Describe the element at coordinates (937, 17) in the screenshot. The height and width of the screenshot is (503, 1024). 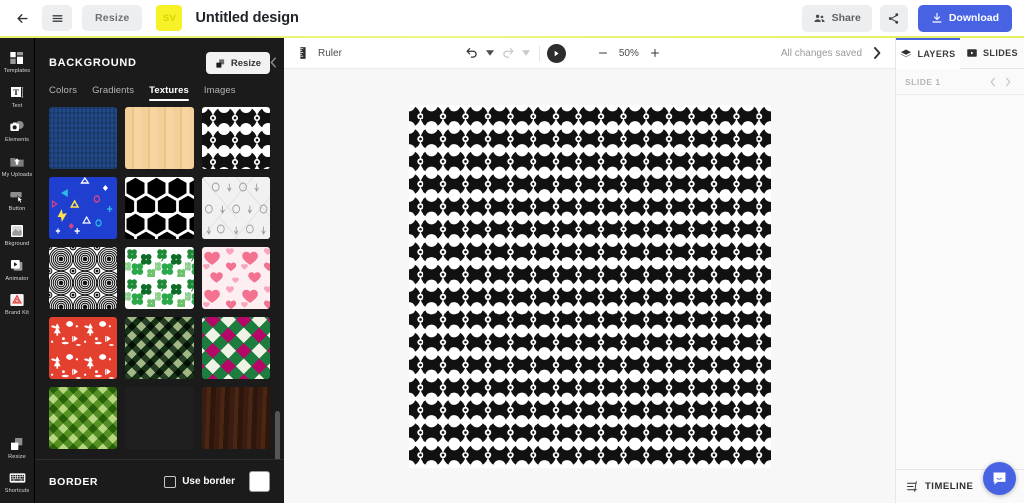
I see `download-icon` at that location.